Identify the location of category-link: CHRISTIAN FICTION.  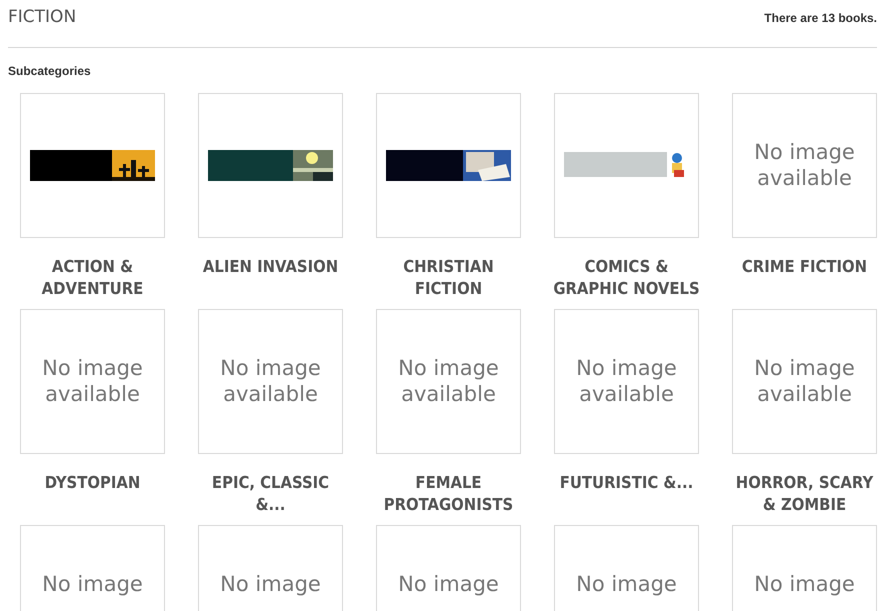
(449, 278).